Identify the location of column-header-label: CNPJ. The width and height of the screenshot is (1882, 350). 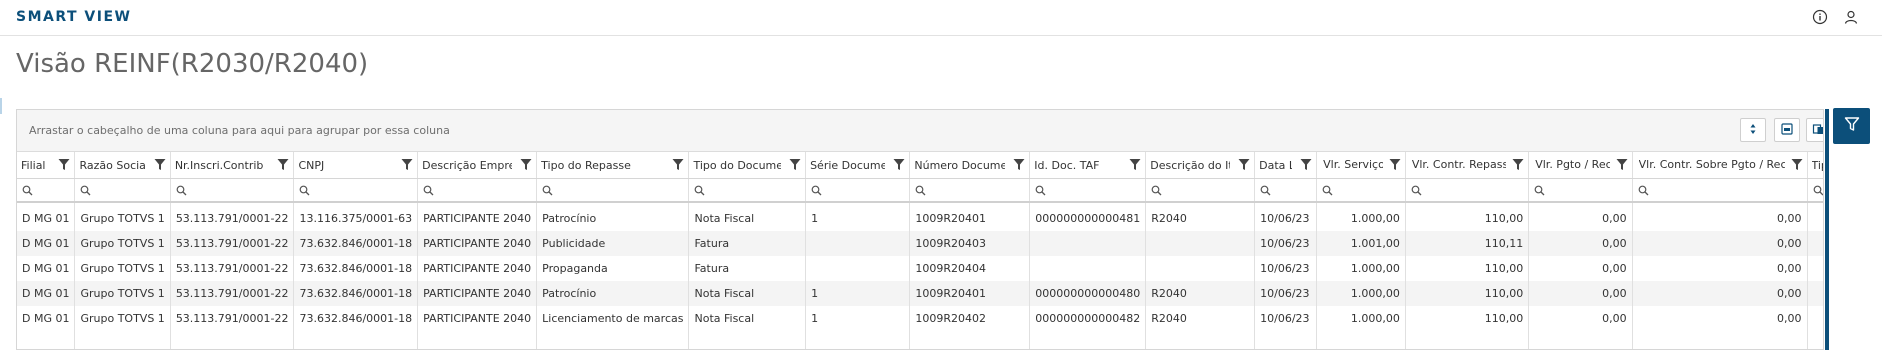
(311, 165).